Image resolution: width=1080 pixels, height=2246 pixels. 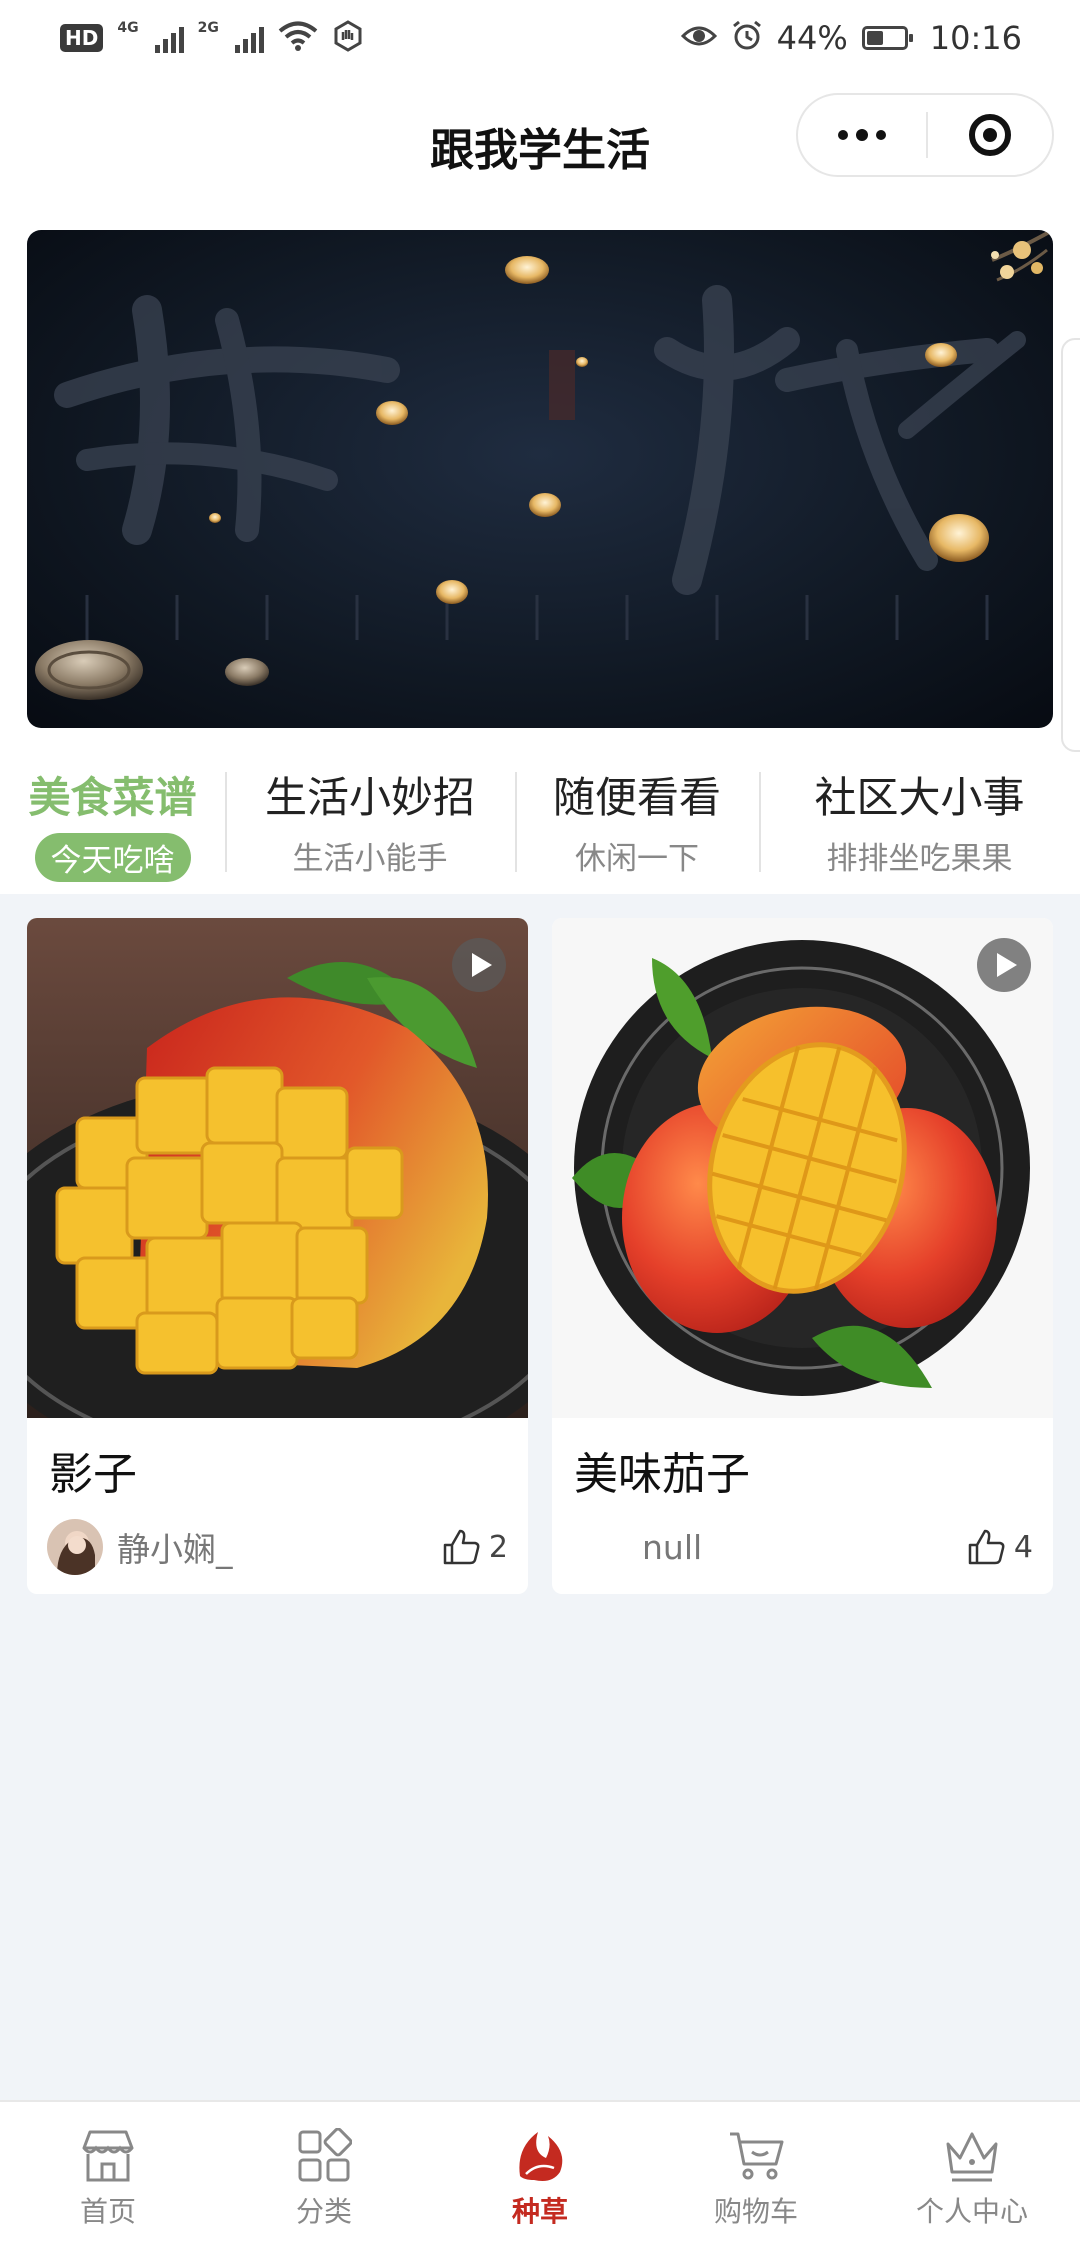 I want to click on category-subtitle: 生活小能手, so click(x=370, y=859).